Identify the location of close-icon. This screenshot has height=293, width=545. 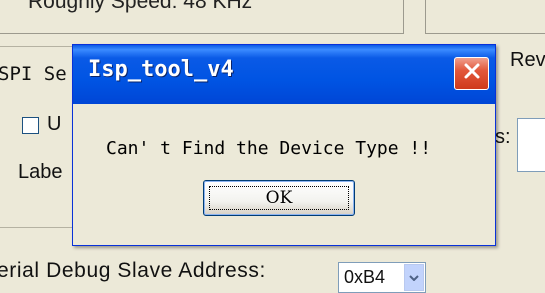
(472, 73).